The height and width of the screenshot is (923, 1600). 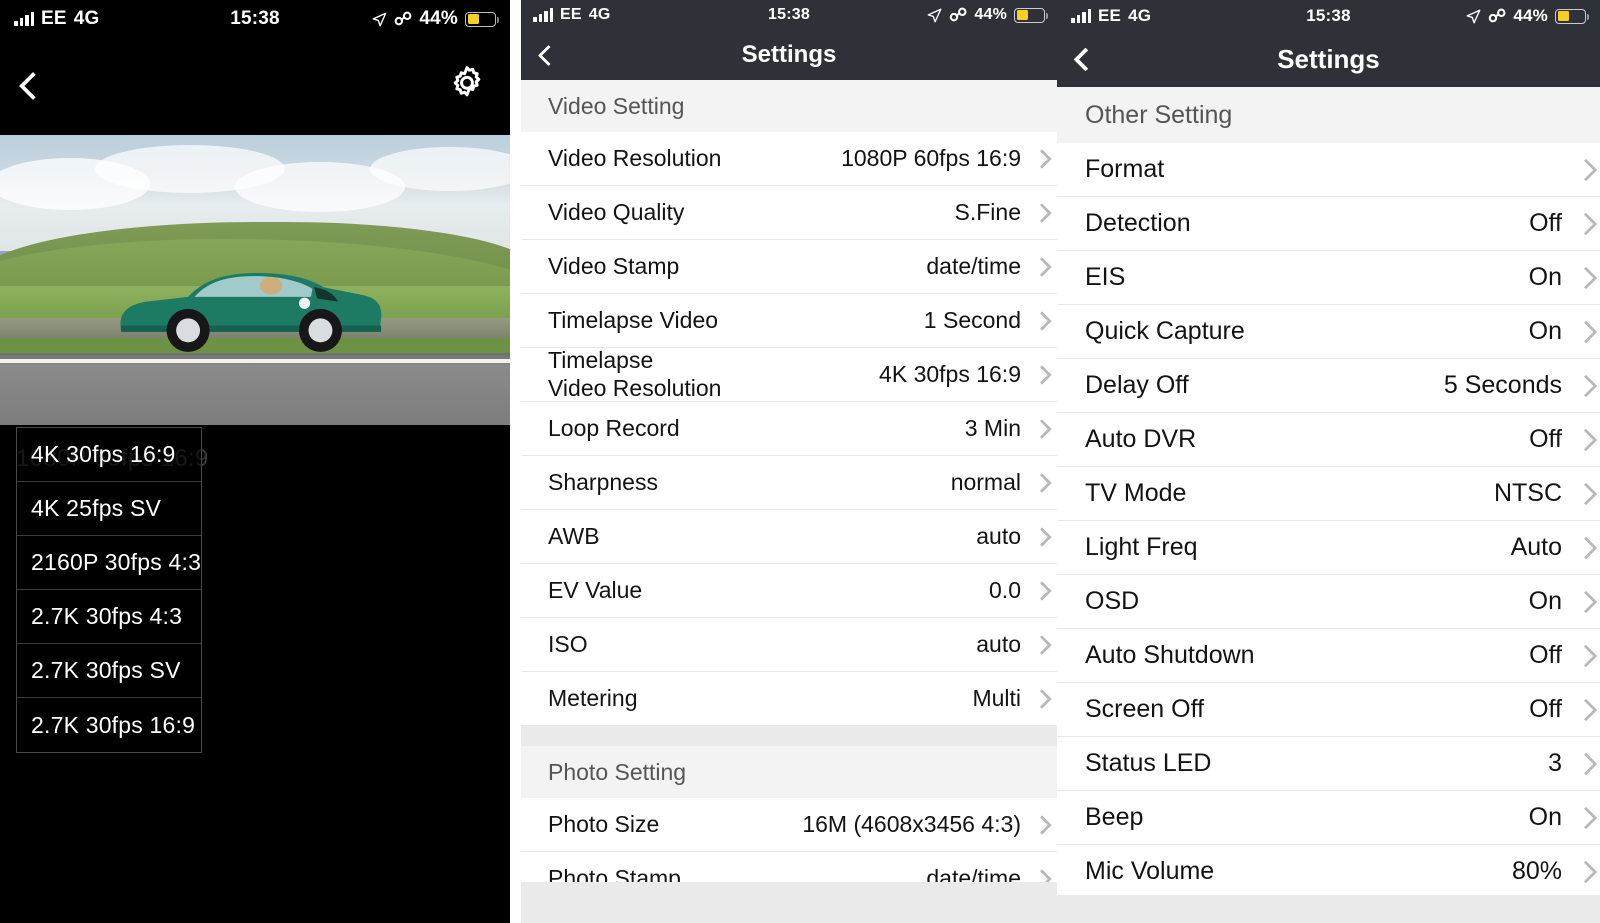 What do you see at coordinates (109, 455) in the screenshot?
I see `resolution-option: 4K 30fps 16:9` at bounding box center [109, 455].